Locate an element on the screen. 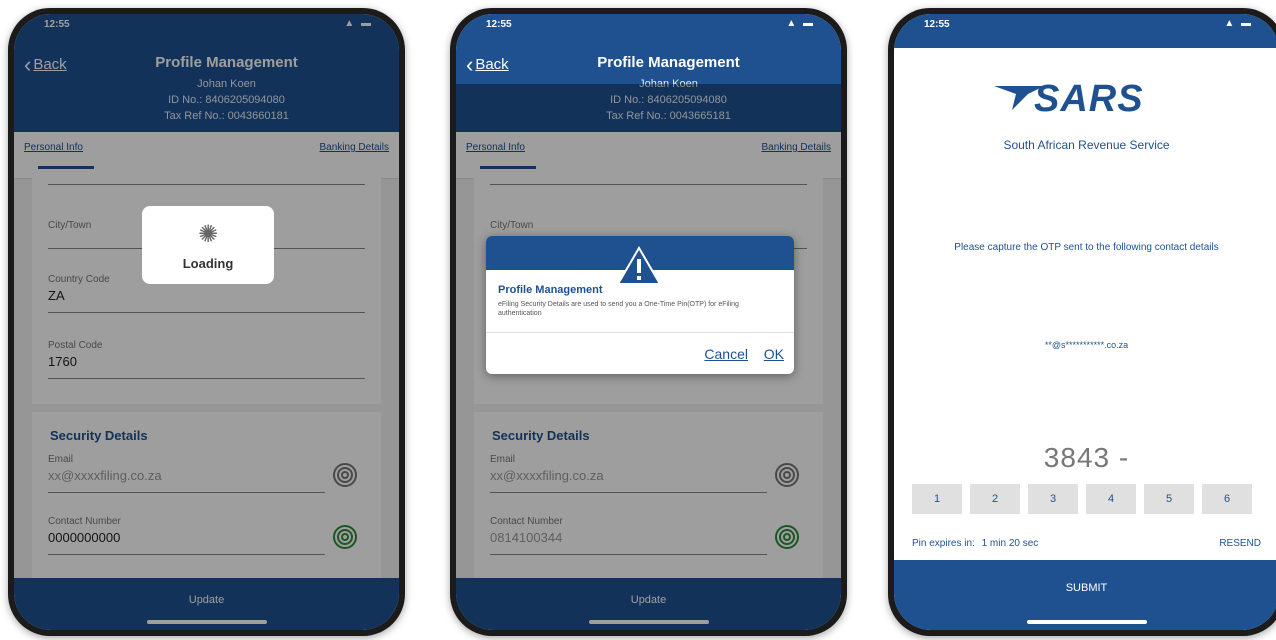 The image size is (1276, 640). pin-expiry-label: Pin expires in: is located at coordinates (943, 543).